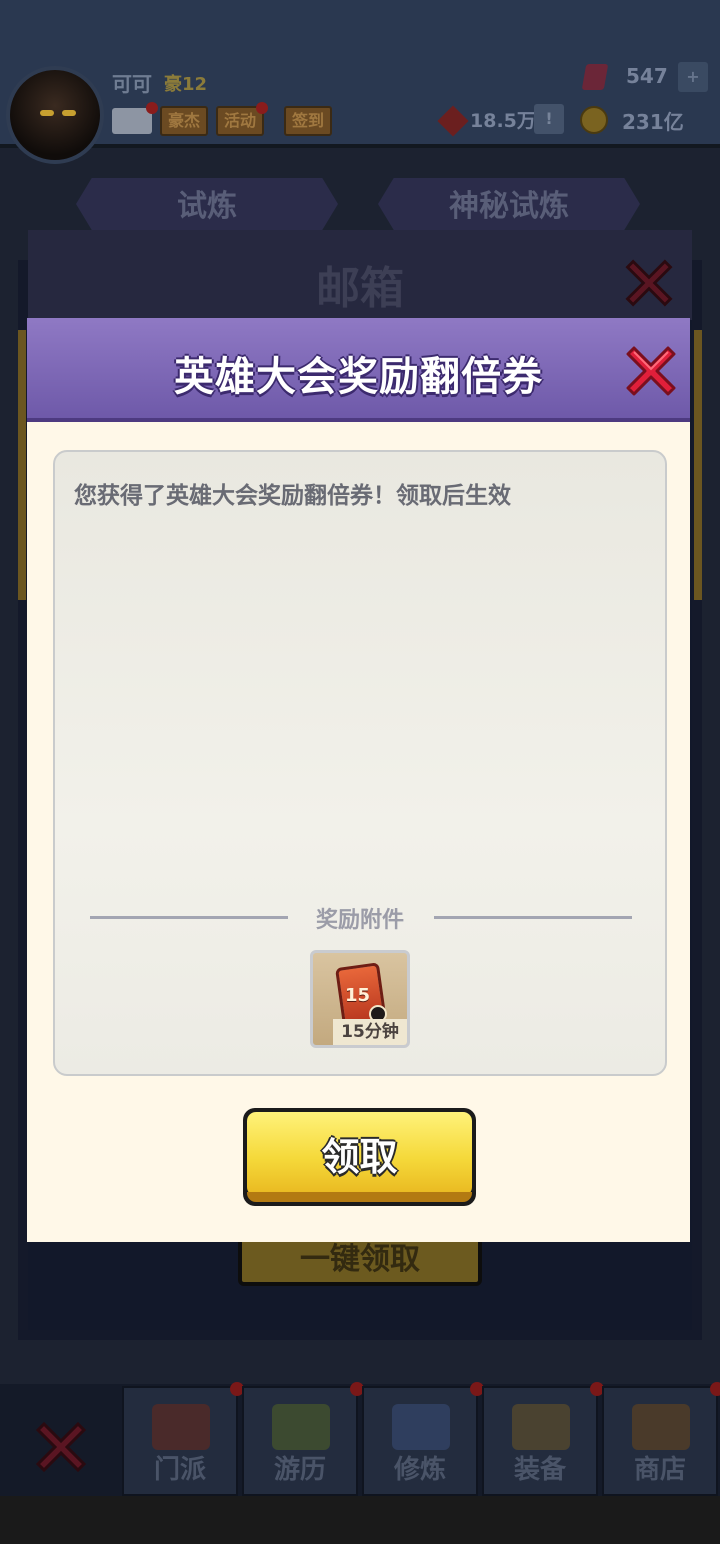  What do you see at coordinates (649, 283) in the screenshot?
I see `mailbox-close-icon` at bounding box center [649, 283].